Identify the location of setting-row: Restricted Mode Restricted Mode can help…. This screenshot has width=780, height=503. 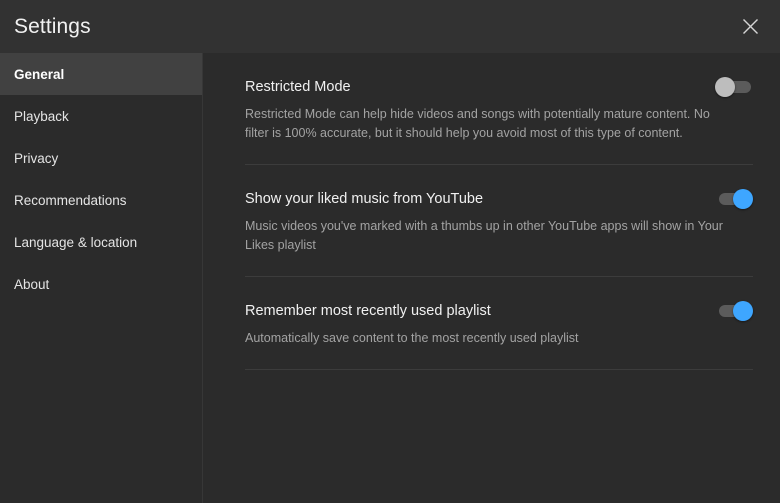
(499, 109).